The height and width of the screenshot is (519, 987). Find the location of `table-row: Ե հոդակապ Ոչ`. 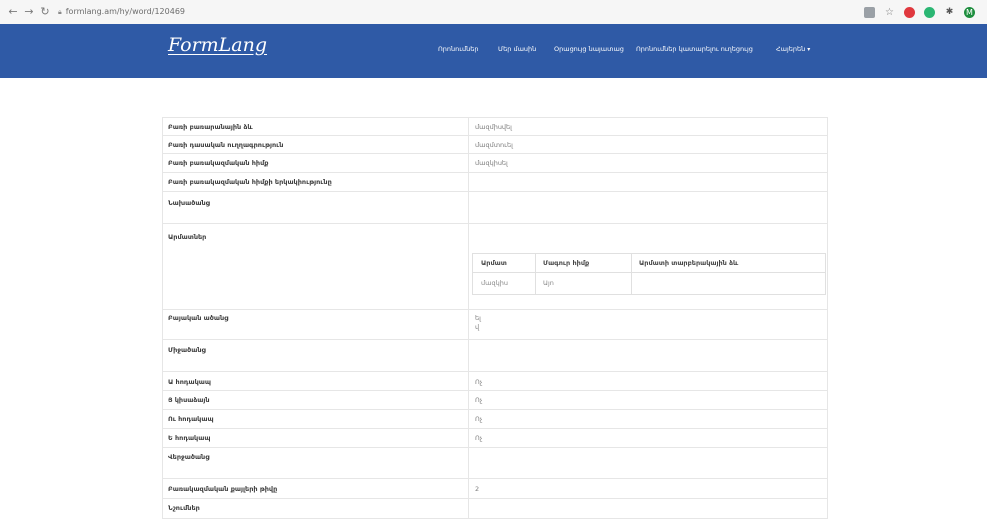

table-row: Ե հոդակապ Ոչ is located at coordinates (495, 438).